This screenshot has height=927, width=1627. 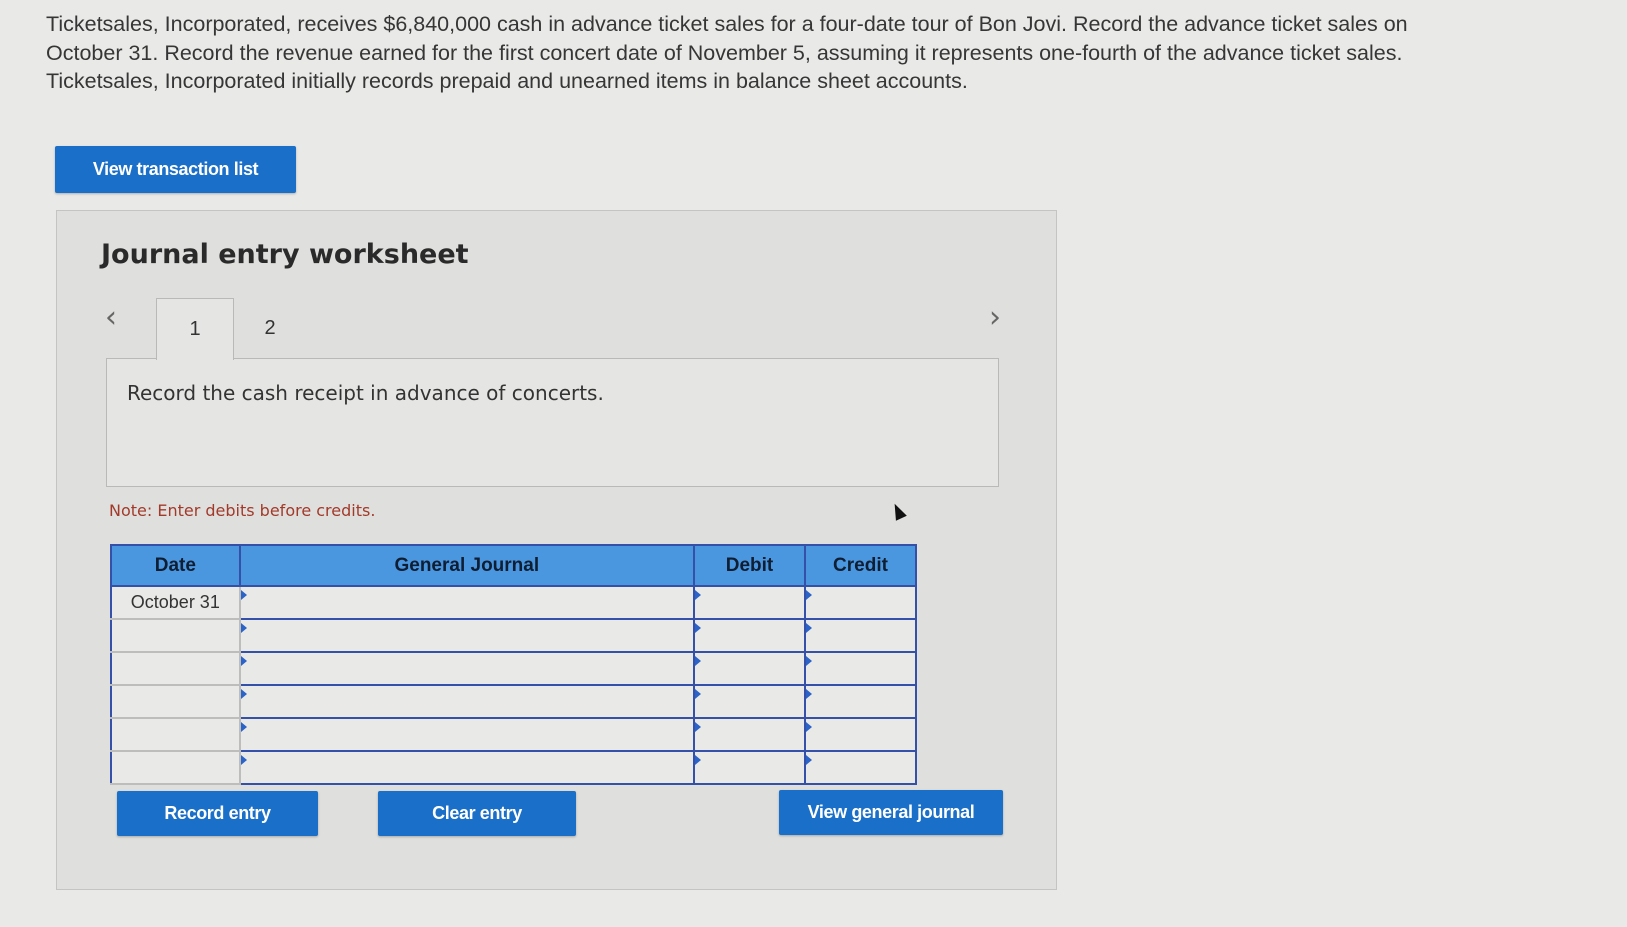 I want to click on view-transaction-list-button: View transaction list, so click(x=175, y=169).